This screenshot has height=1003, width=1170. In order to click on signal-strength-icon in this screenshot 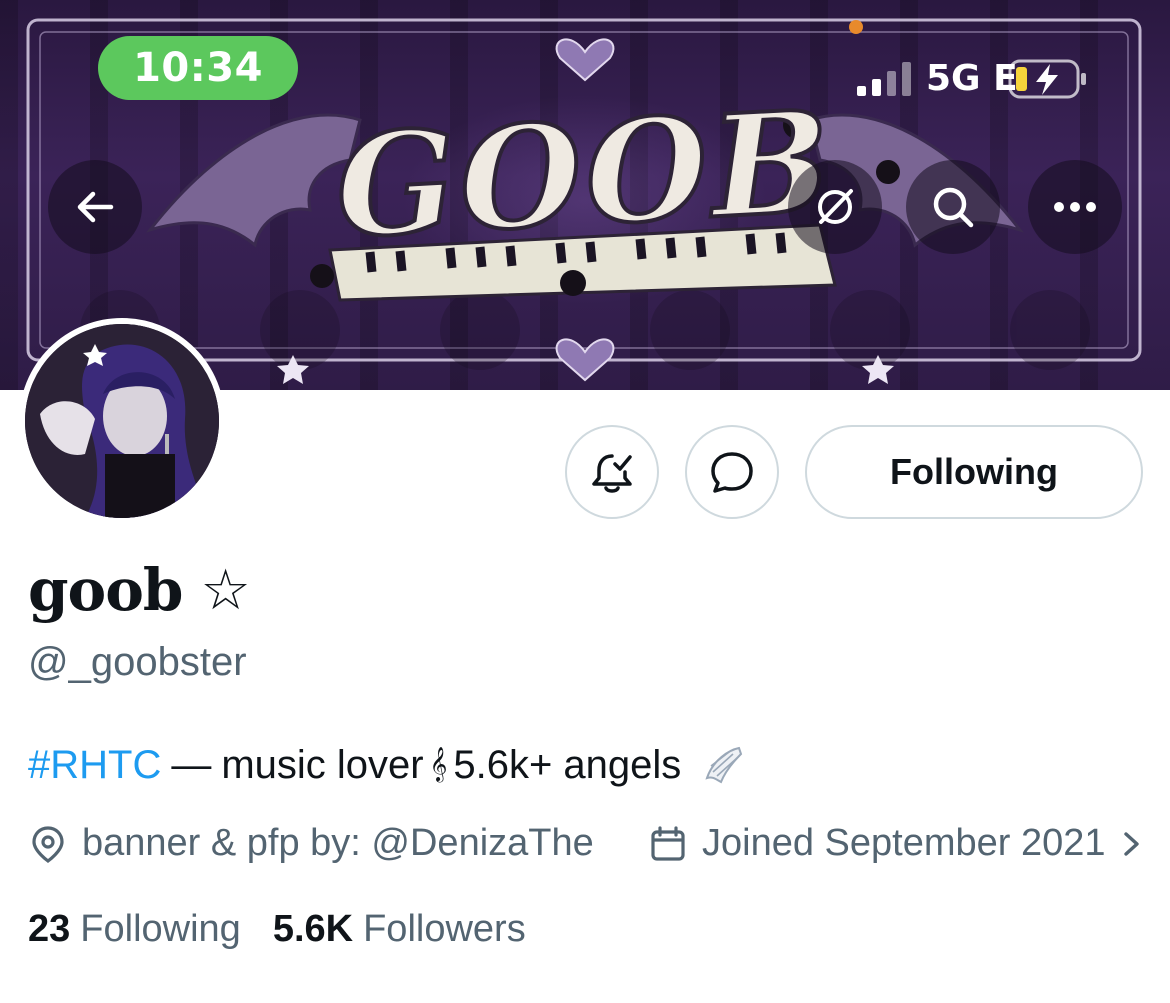, I will do `click(884, 79)`.